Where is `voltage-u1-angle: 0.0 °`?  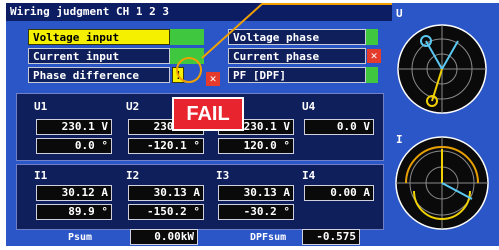 voltage-u1-angle: 0.0 ° is located at coordinates (74, 146).